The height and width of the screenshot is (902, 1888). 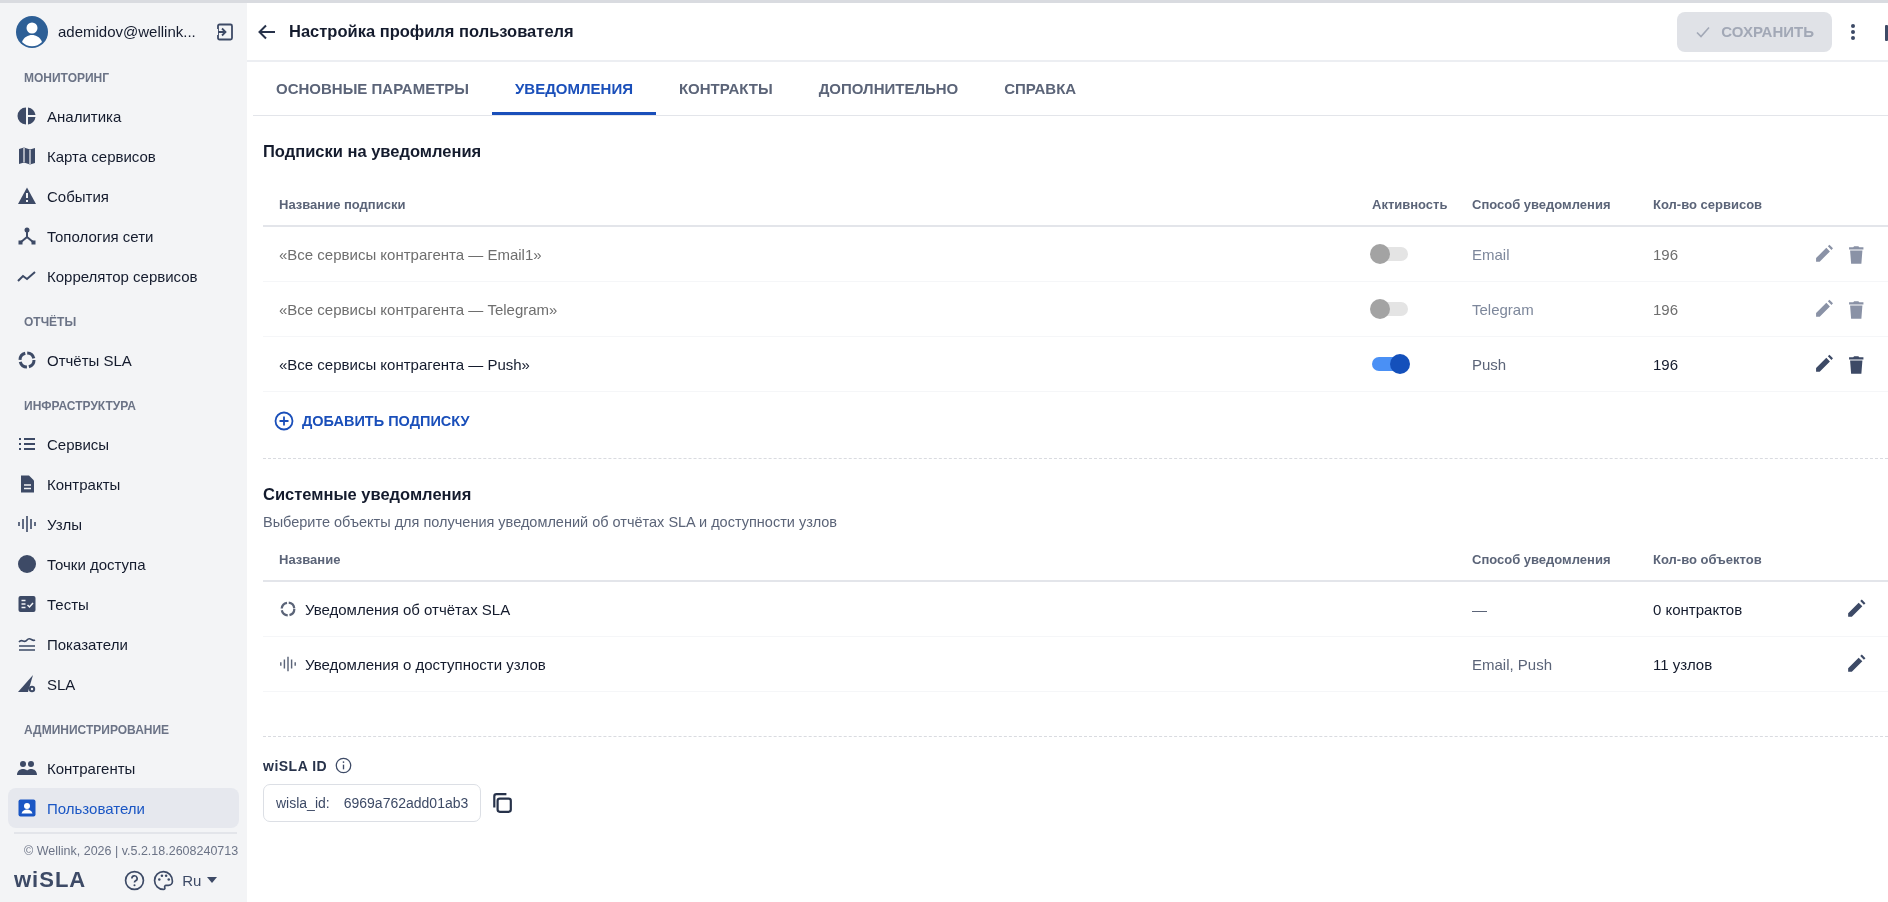 I want to click on sidebar-item: Контрагенты, so click(x=123, y=768).